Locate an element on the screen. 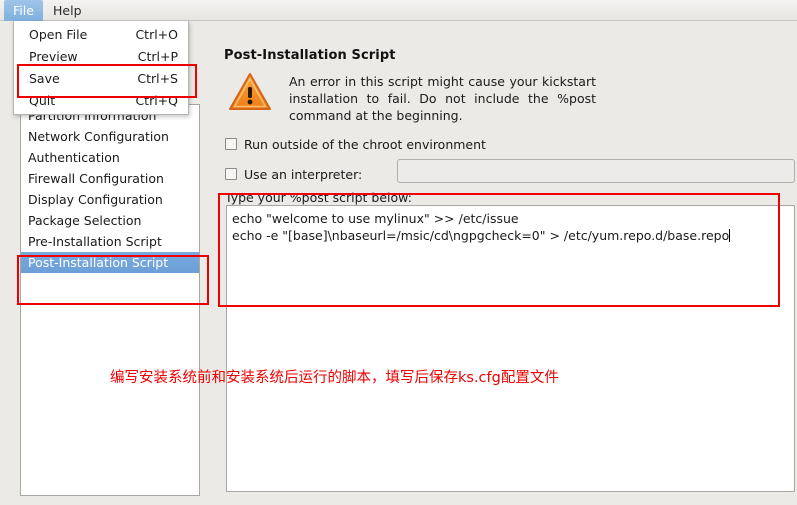 The image size is (797, 505). menu-item-preview-accelerator: Ctrl+P is located at coordinates (157, 56).